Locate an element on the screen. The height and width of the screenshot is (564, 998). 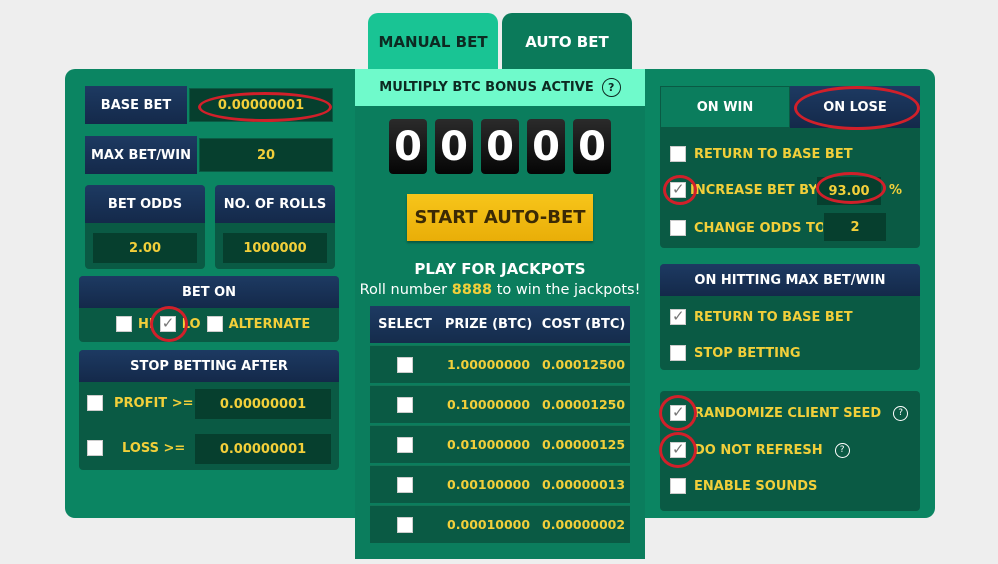
stop-betting-title: STOP BETTING AFTER is located at coordinates (209, 366).